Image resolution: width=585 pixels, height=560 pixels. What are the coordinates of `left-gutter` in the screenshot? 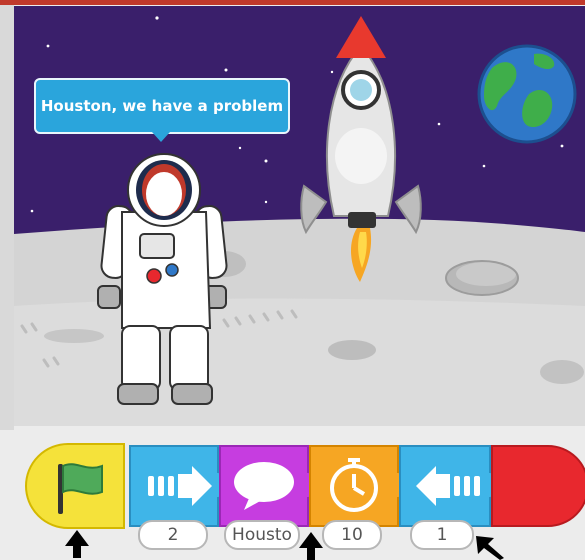 It's located at (7, 217).